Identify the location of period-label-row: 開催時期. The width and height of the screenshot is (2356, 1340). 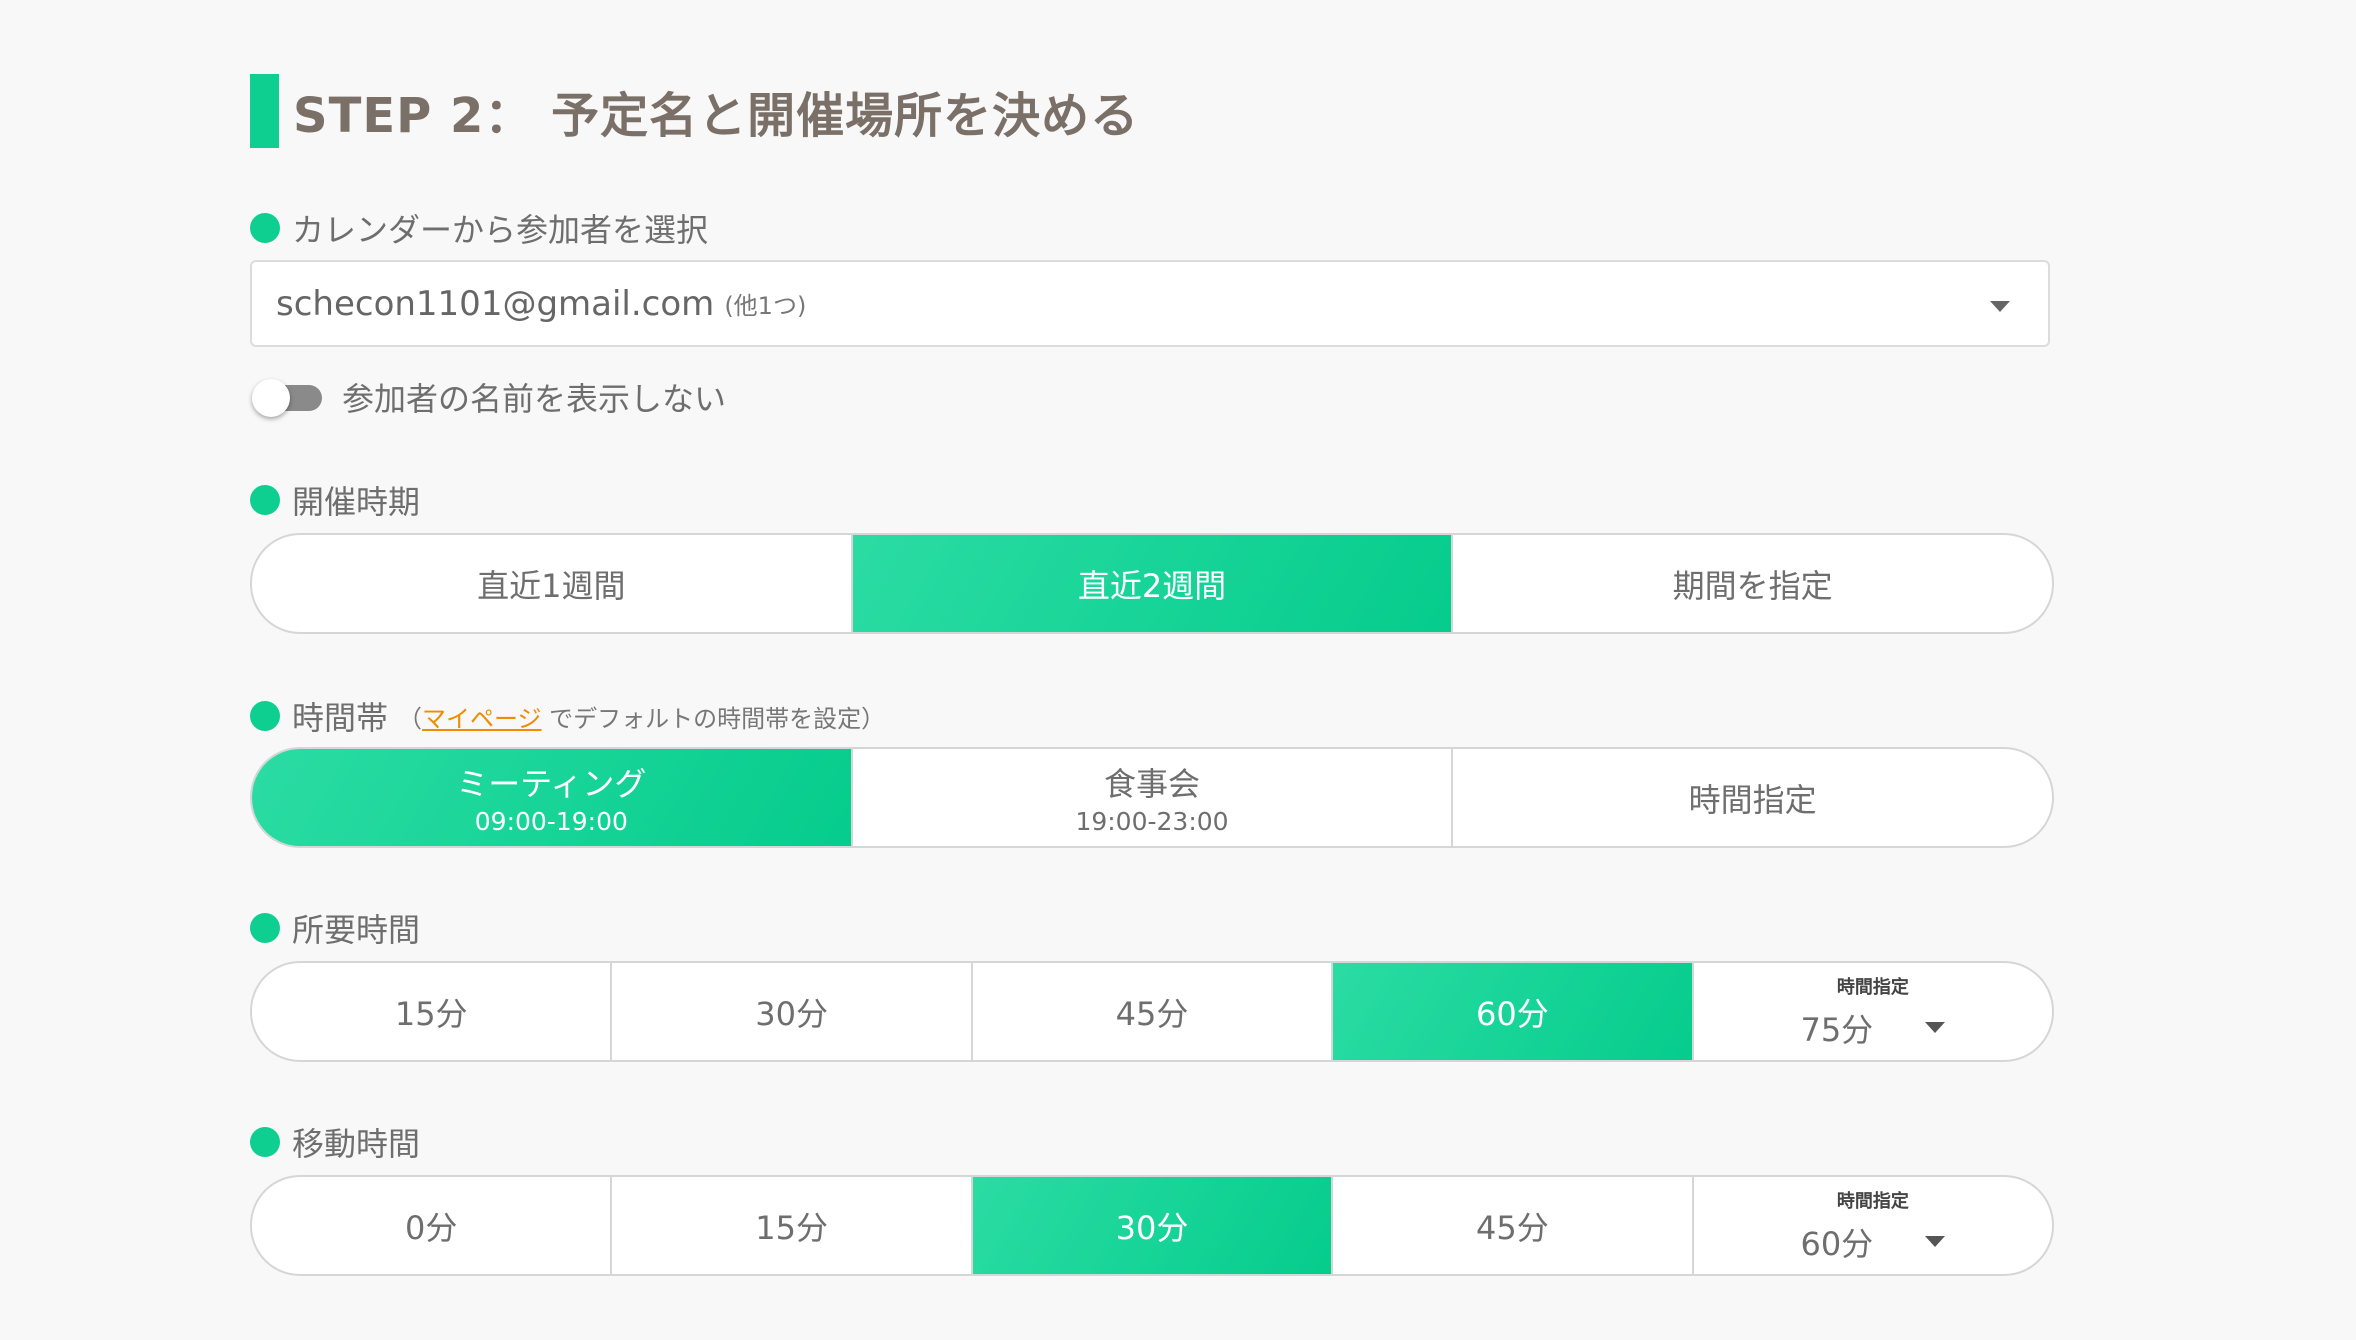
(335, 500).